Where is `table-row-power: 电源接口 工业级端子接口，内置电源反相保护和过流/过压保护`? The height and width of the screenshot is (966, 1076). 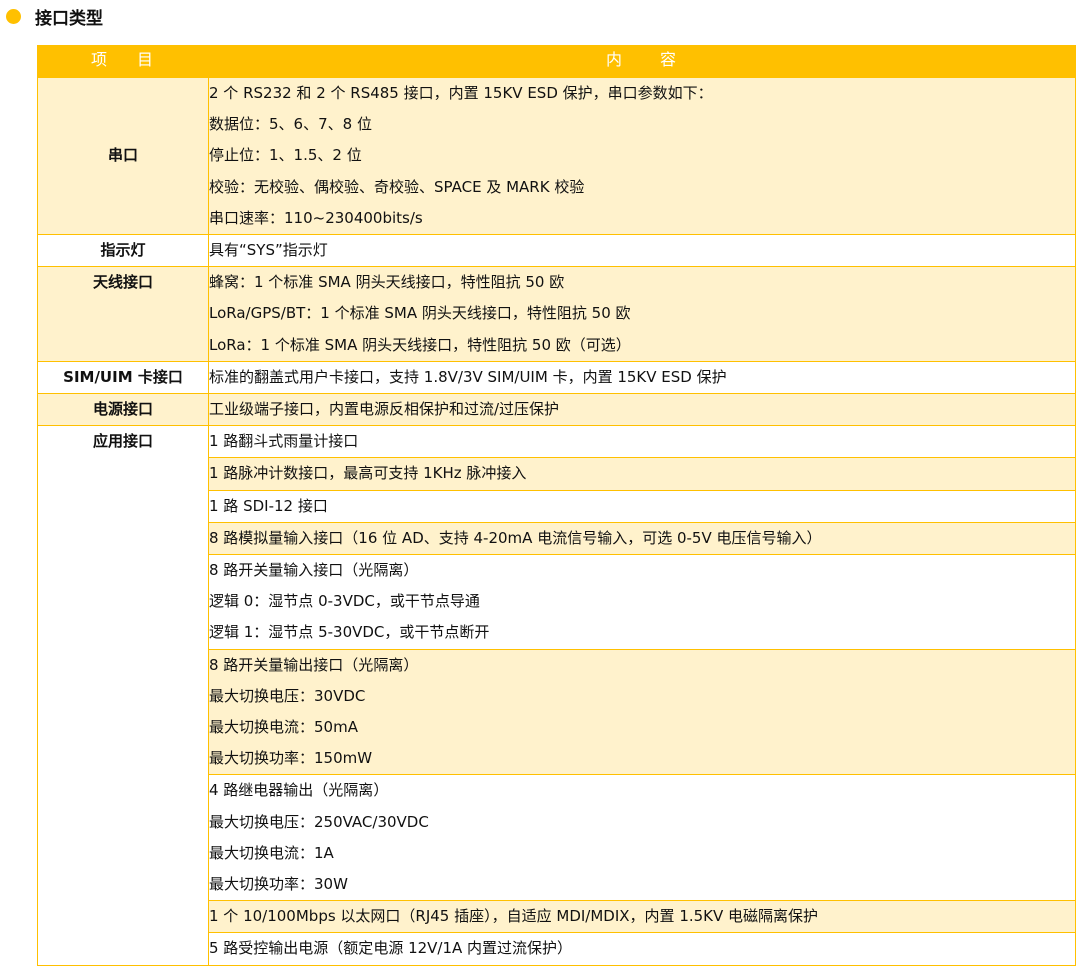
table-row-power: 电源接口 工业级端子接口，内置电源反相保护和过流/过压保护 is located at coordinates (556, 410).